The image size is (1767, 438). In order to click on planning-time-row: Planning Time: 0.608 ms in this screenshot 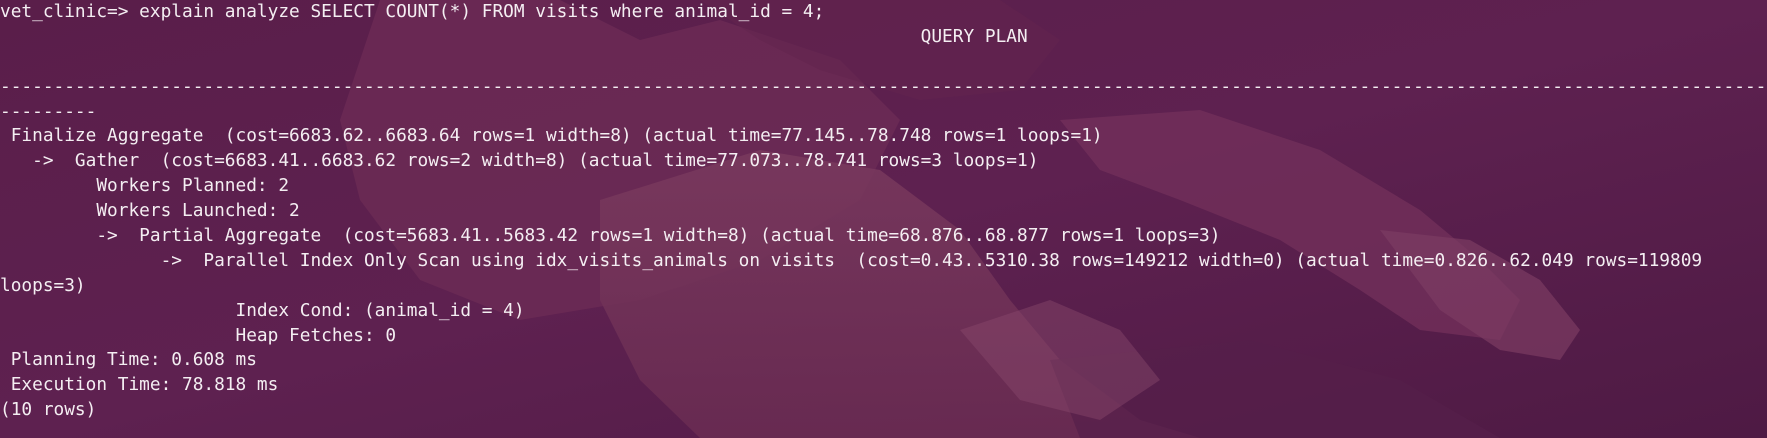, I will do `click(128, 360)`.